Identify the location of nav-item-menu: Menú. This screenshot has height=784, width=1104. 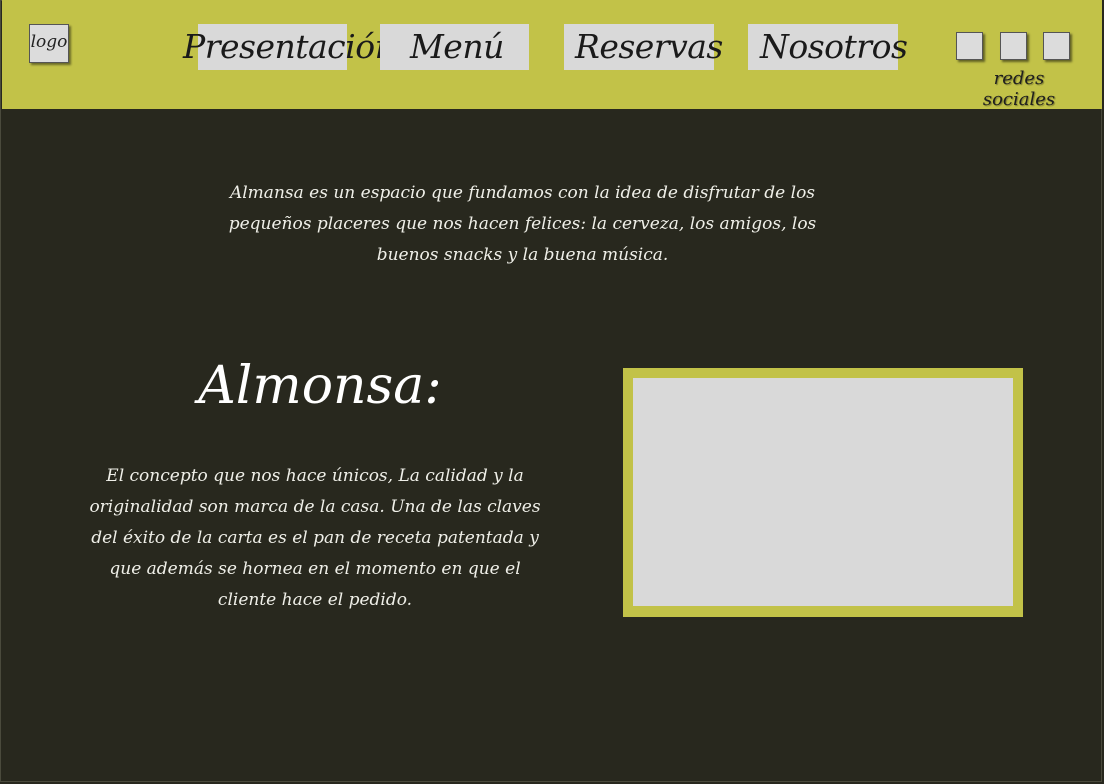
(457, 47).